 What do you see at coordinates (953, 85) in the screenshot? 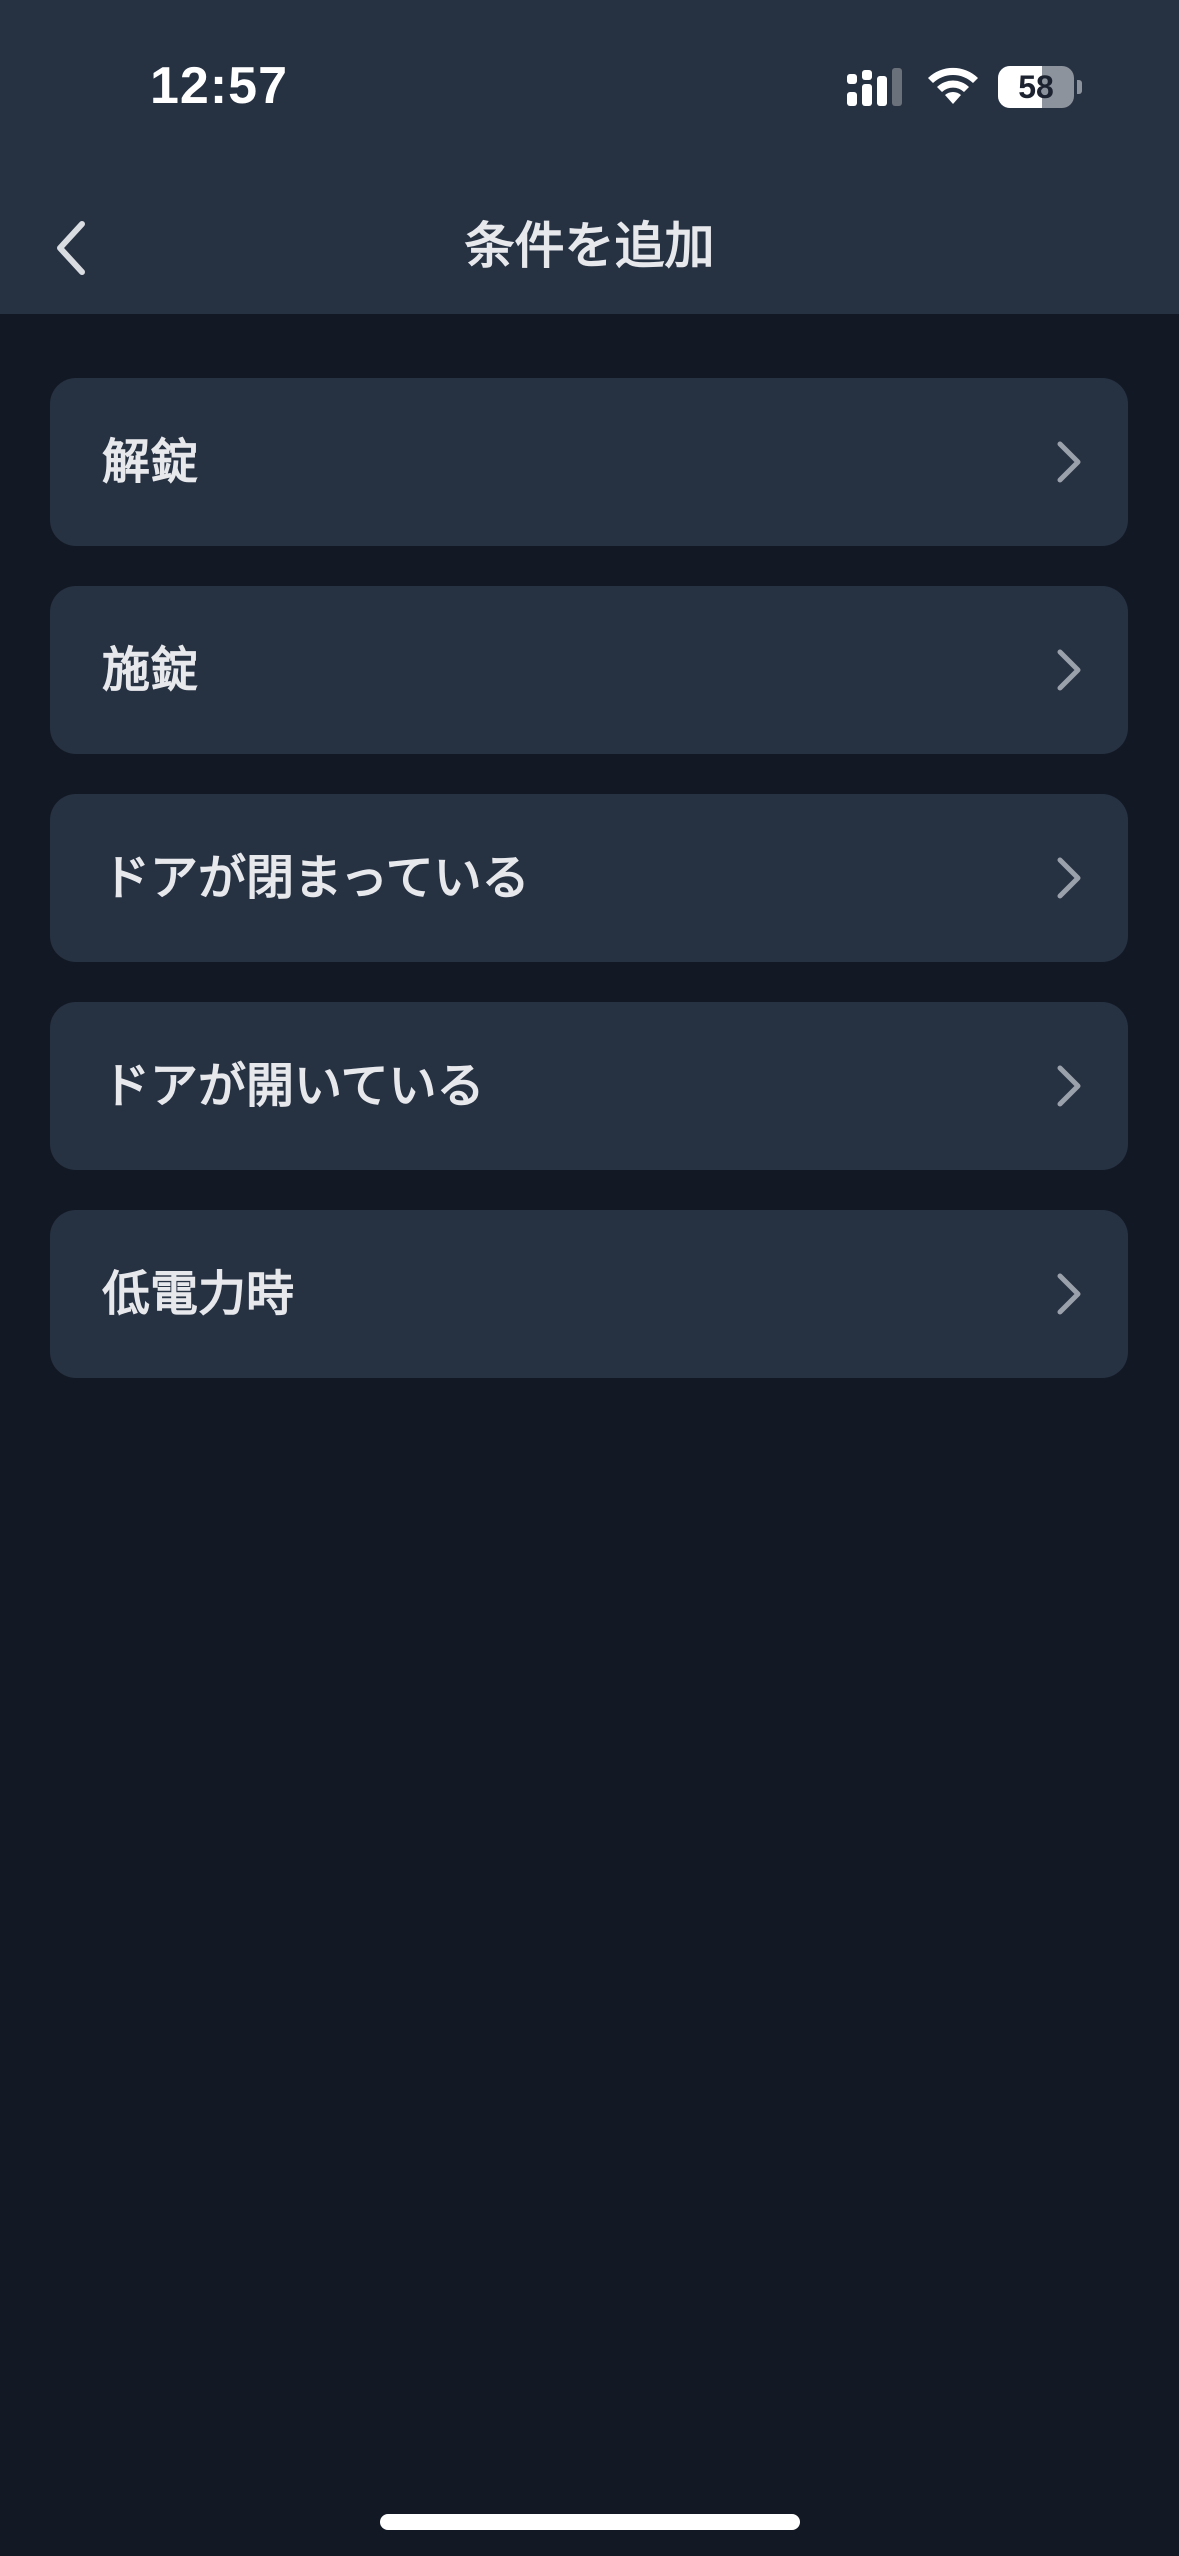
I see `wifi-icon` at bounding box center [953, 85].